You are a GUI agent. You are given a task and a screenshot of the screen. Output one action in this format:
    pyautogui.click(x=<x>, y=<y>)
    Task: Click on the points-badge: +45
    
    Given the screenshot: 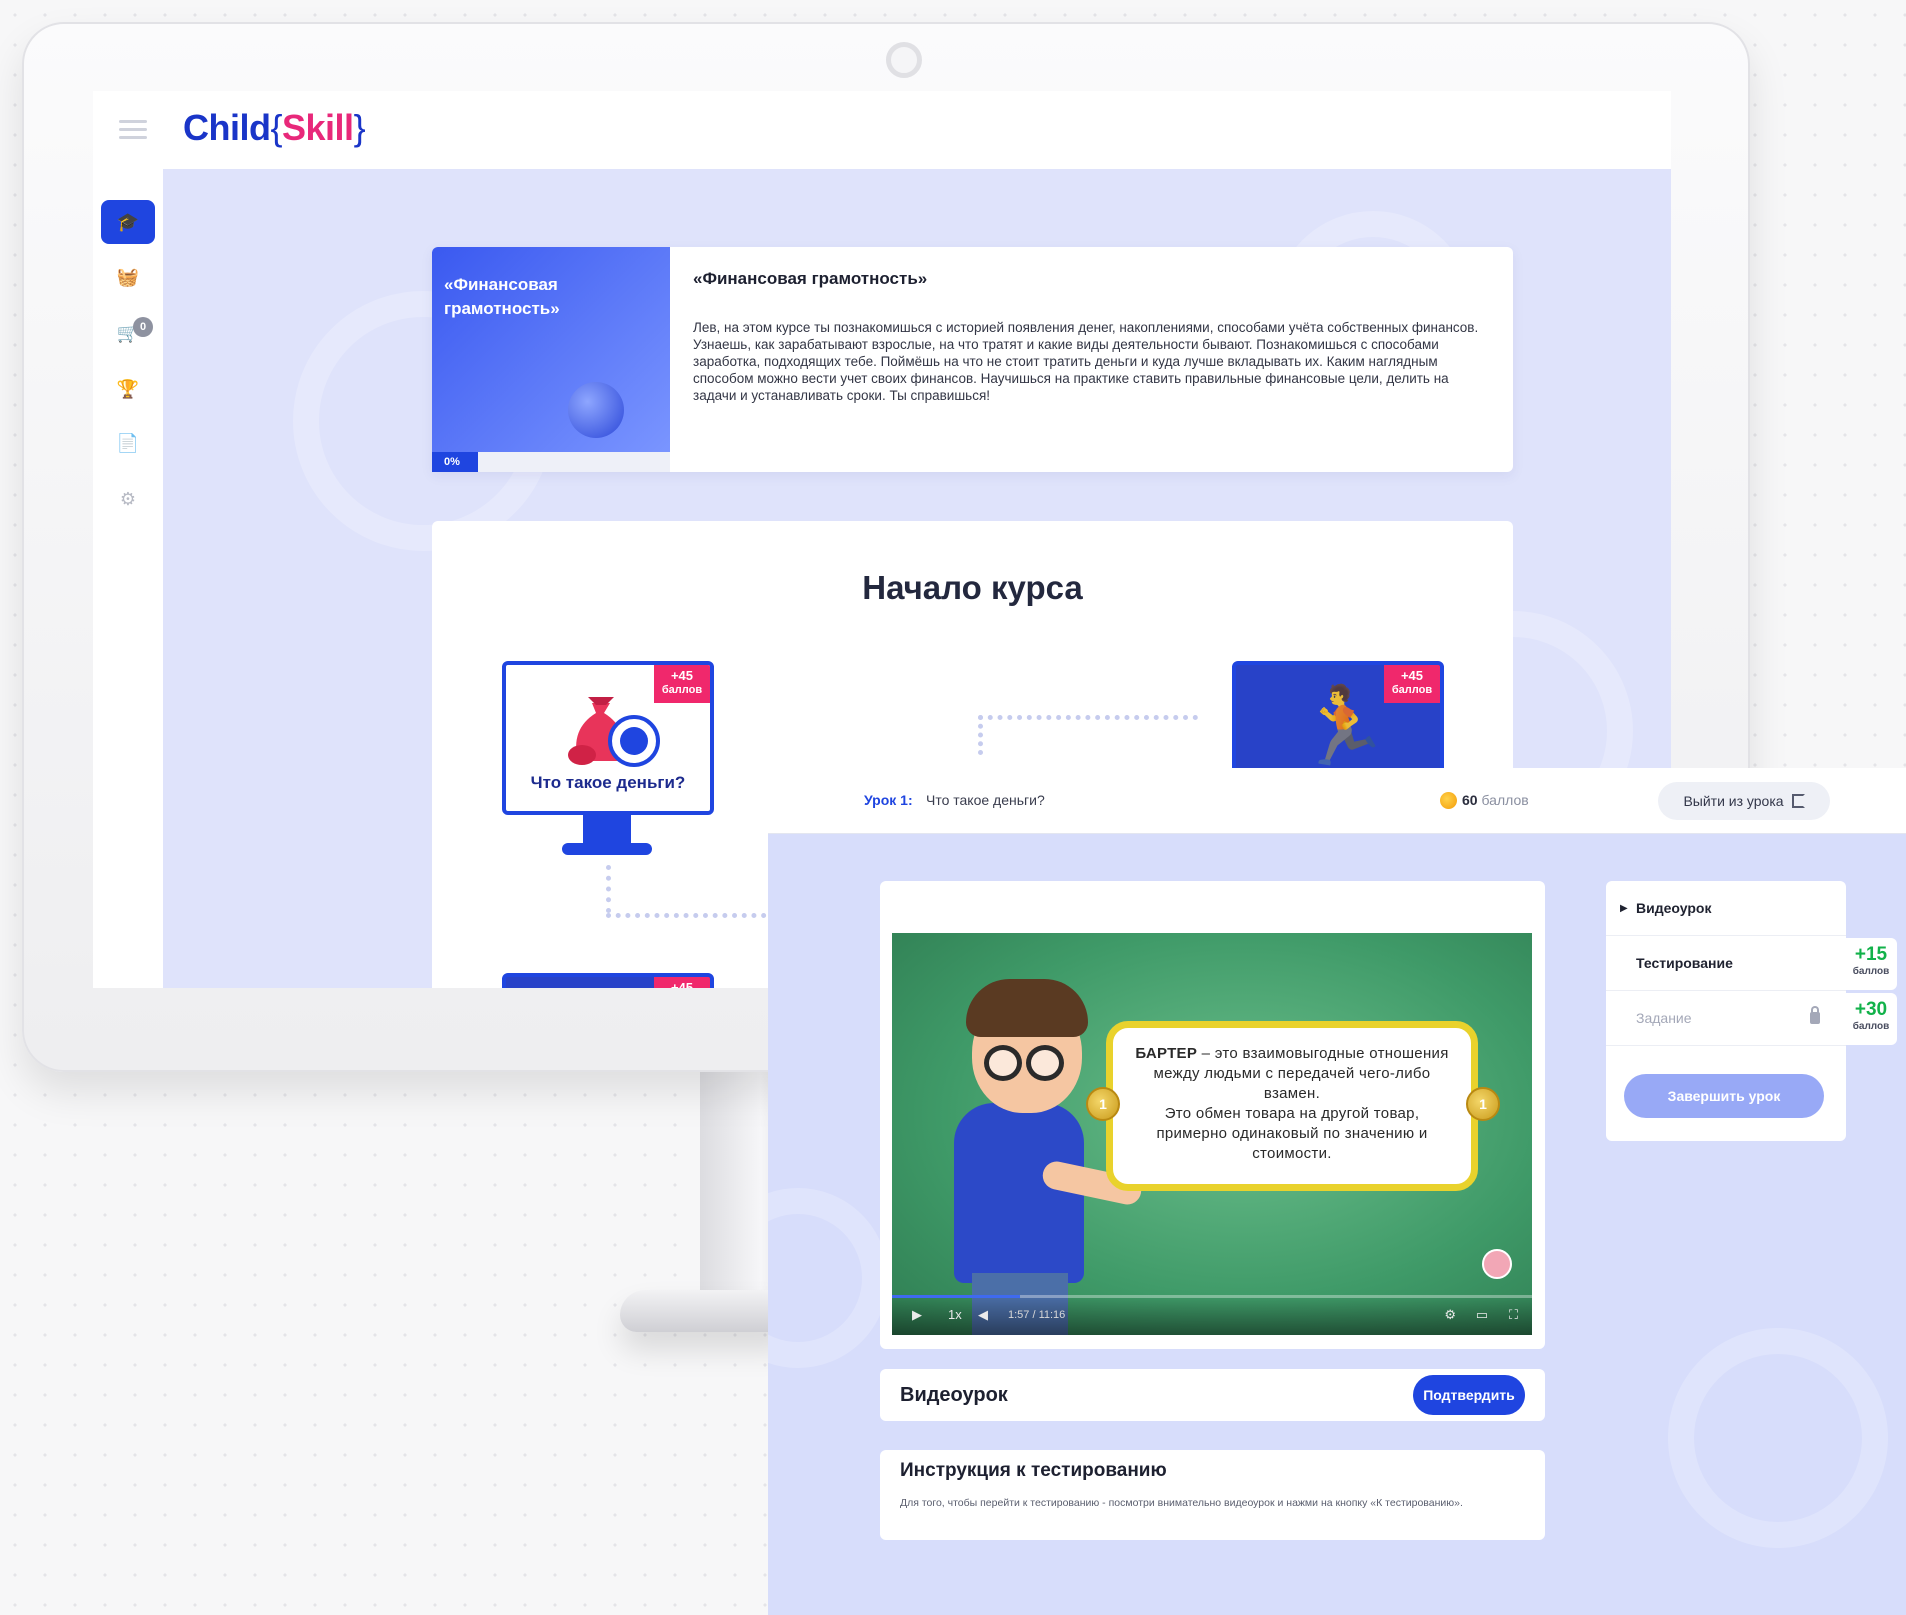 What is the action you would take?
    pyautogui.click(x=682, y=982)
    